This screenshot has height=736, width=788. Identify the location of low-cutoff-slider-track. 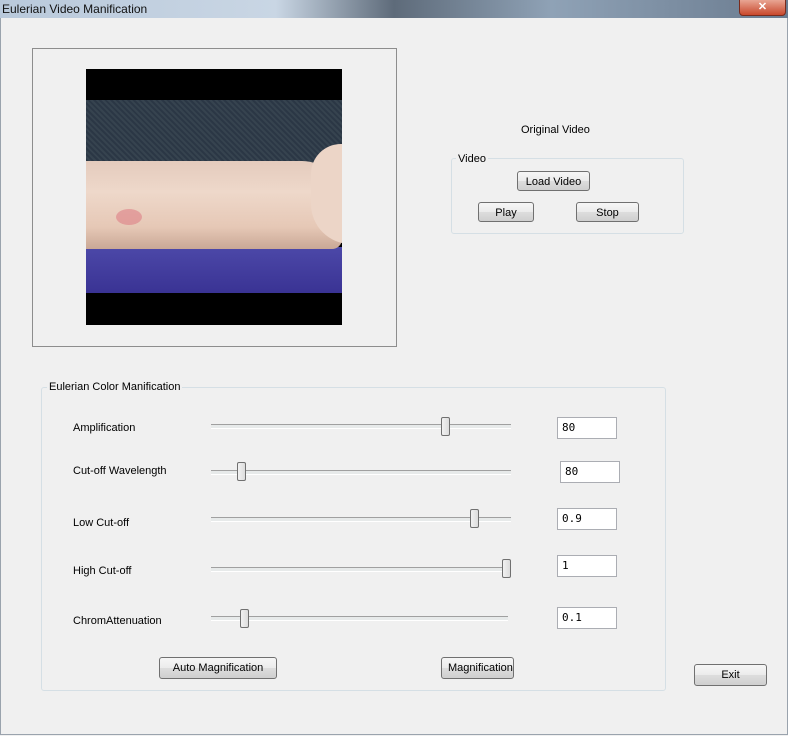
(361, 519).